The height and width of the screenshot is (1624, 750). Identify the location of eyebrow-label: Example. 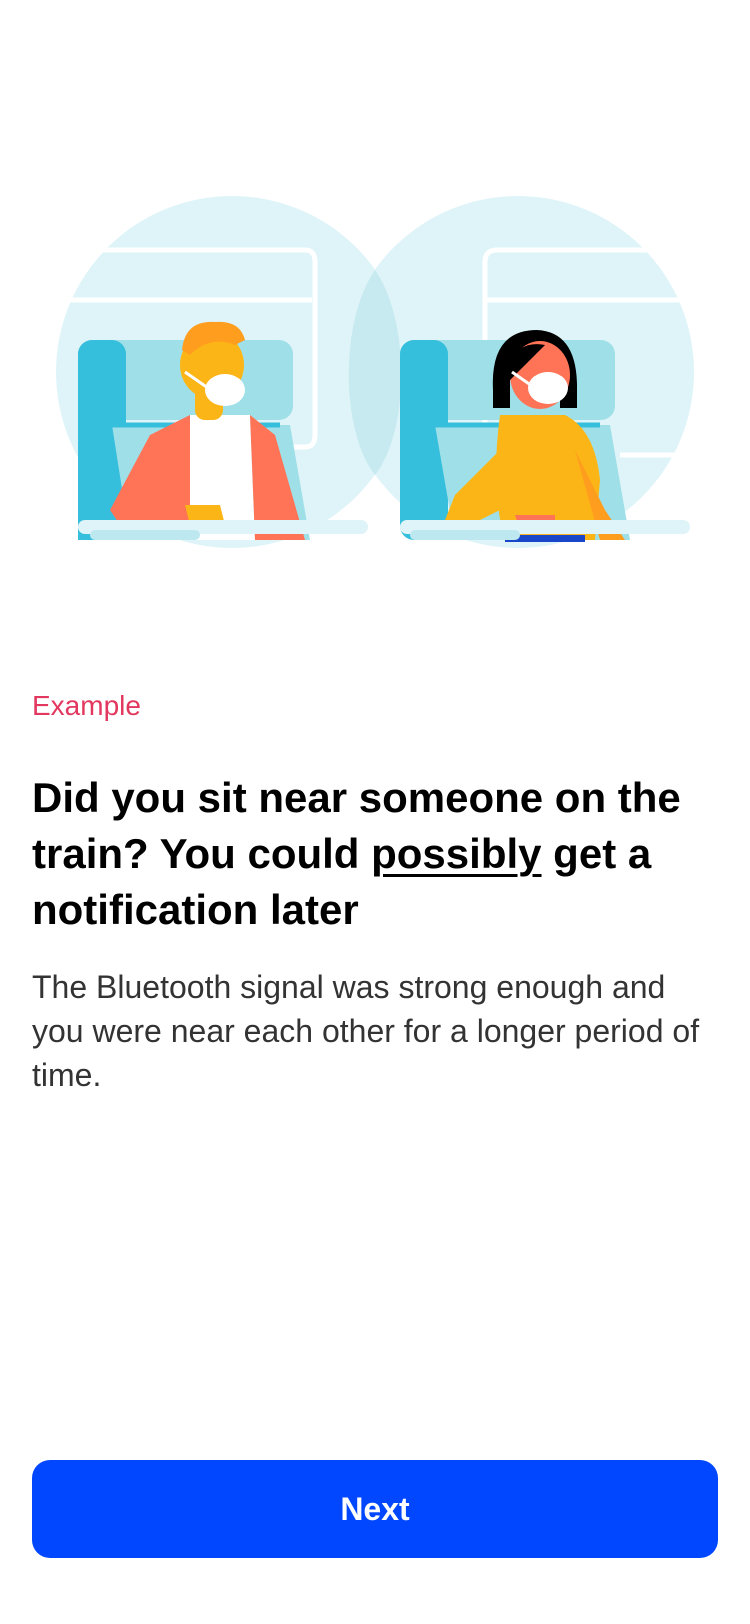
(86, 705).